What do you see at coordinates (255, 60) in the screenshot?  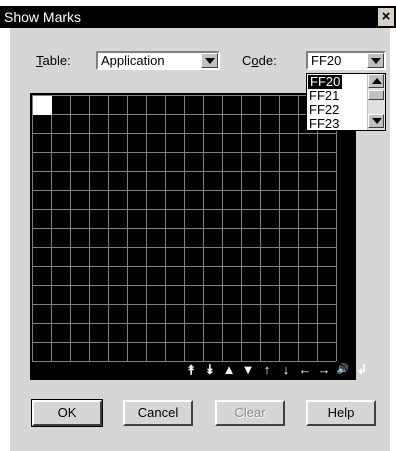 I see `code-label-mnemonic: o` at bounding box center [255, 60].